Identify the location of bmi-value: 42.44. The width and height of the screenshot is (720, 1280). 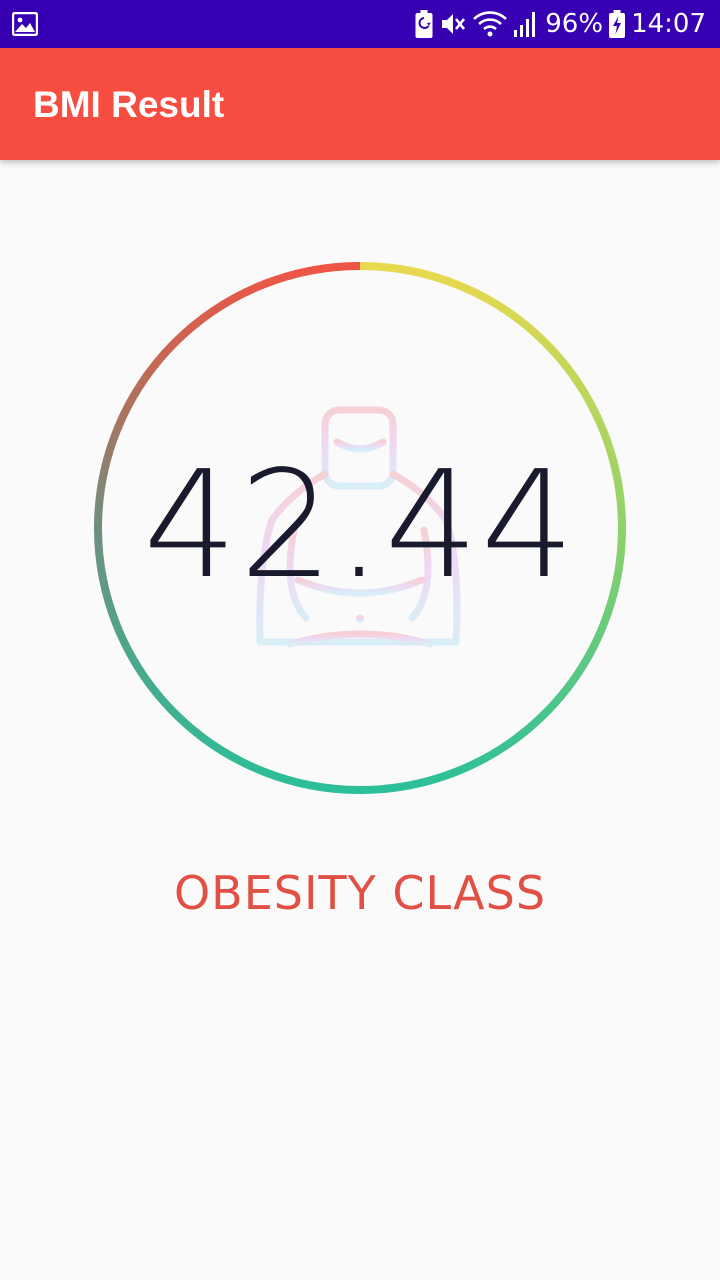
(360, 525).